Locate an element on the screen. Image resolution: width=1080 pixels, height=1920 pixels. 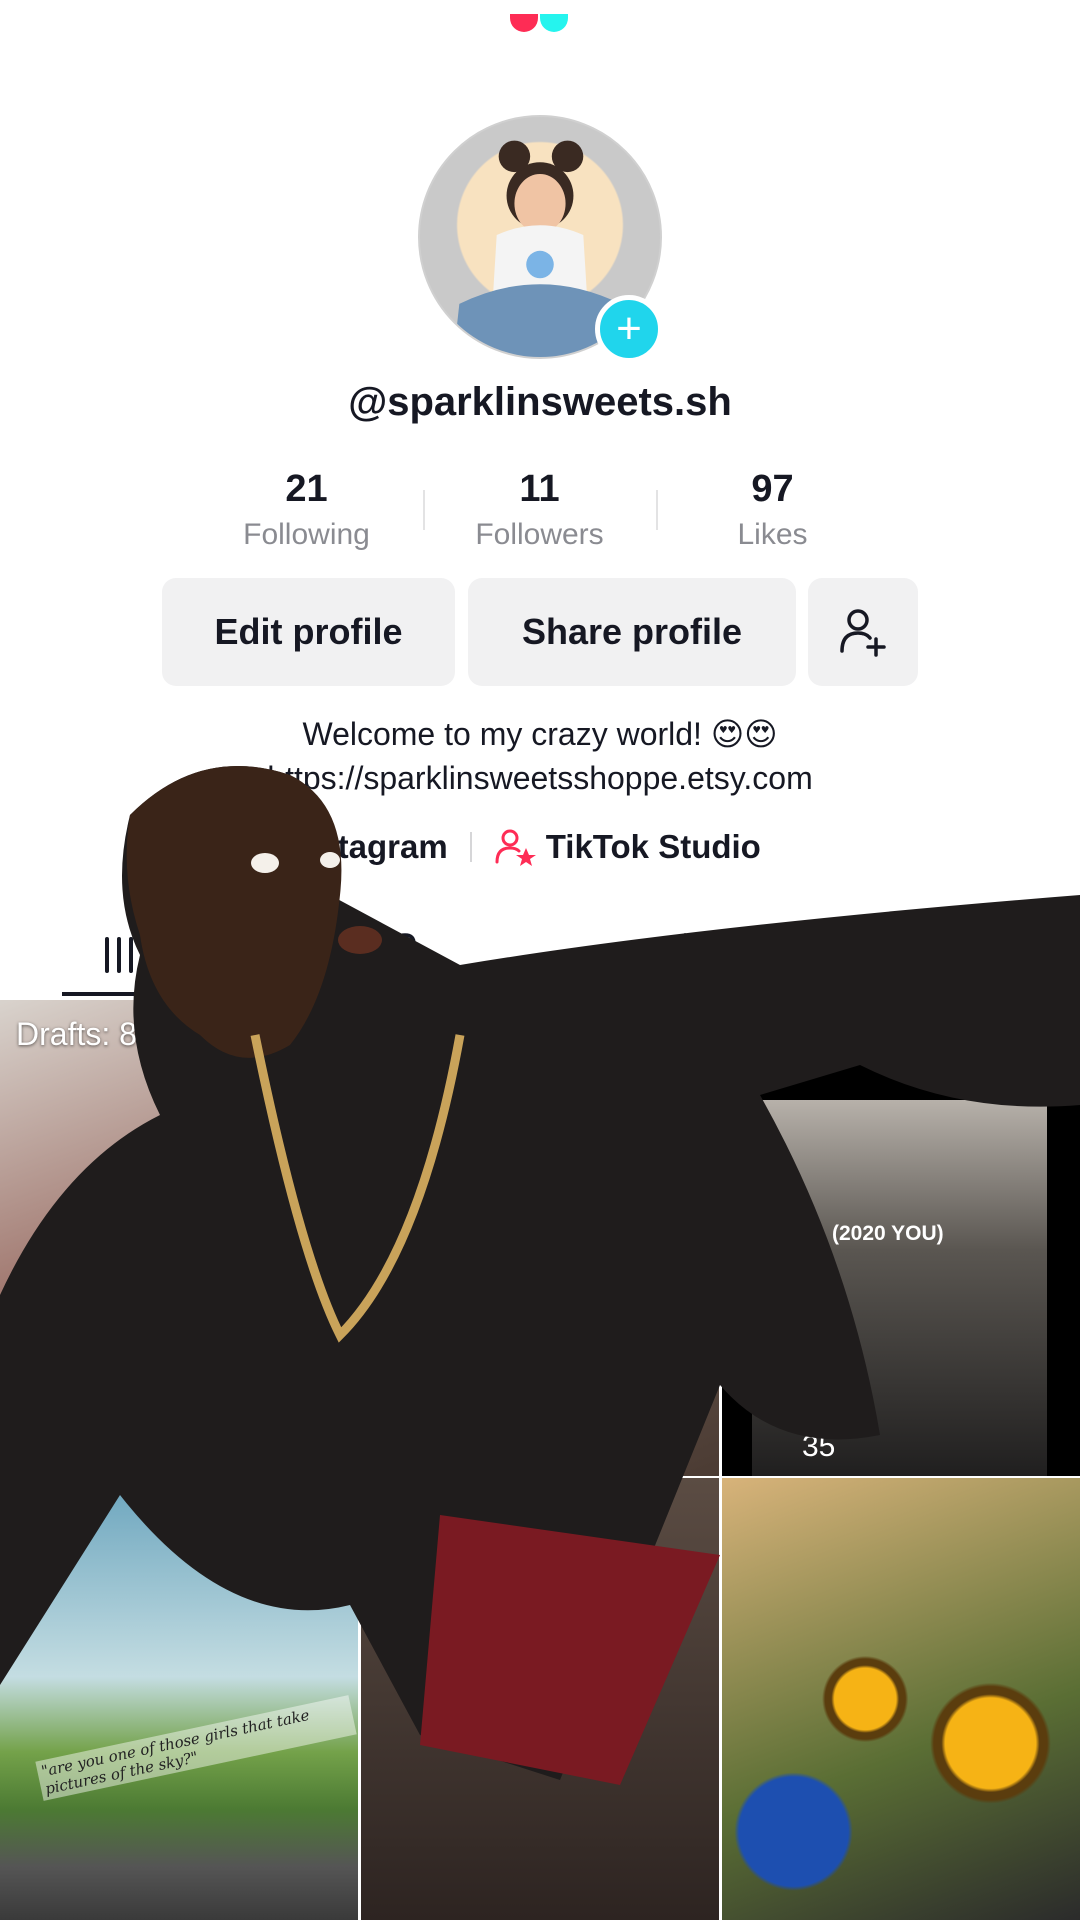
studio-person-star-icon is located at coordinates (515, 847).